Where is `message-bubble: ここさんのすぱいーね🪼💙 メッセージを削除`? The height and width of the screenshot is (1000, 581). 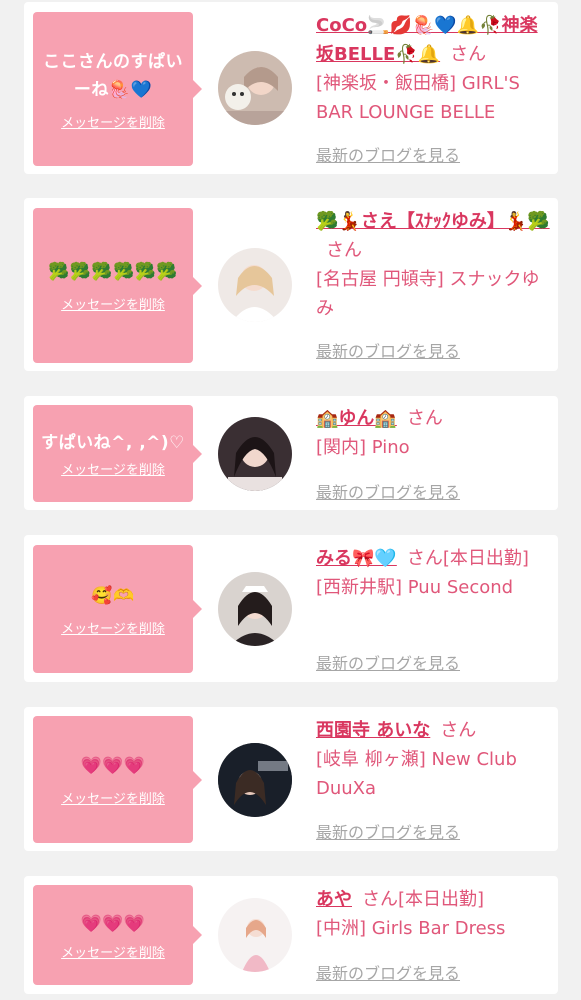
message-bubble: ここさんのすぱいーね🪼💙 メッセージを削除 is located at coordinates (117, 89).